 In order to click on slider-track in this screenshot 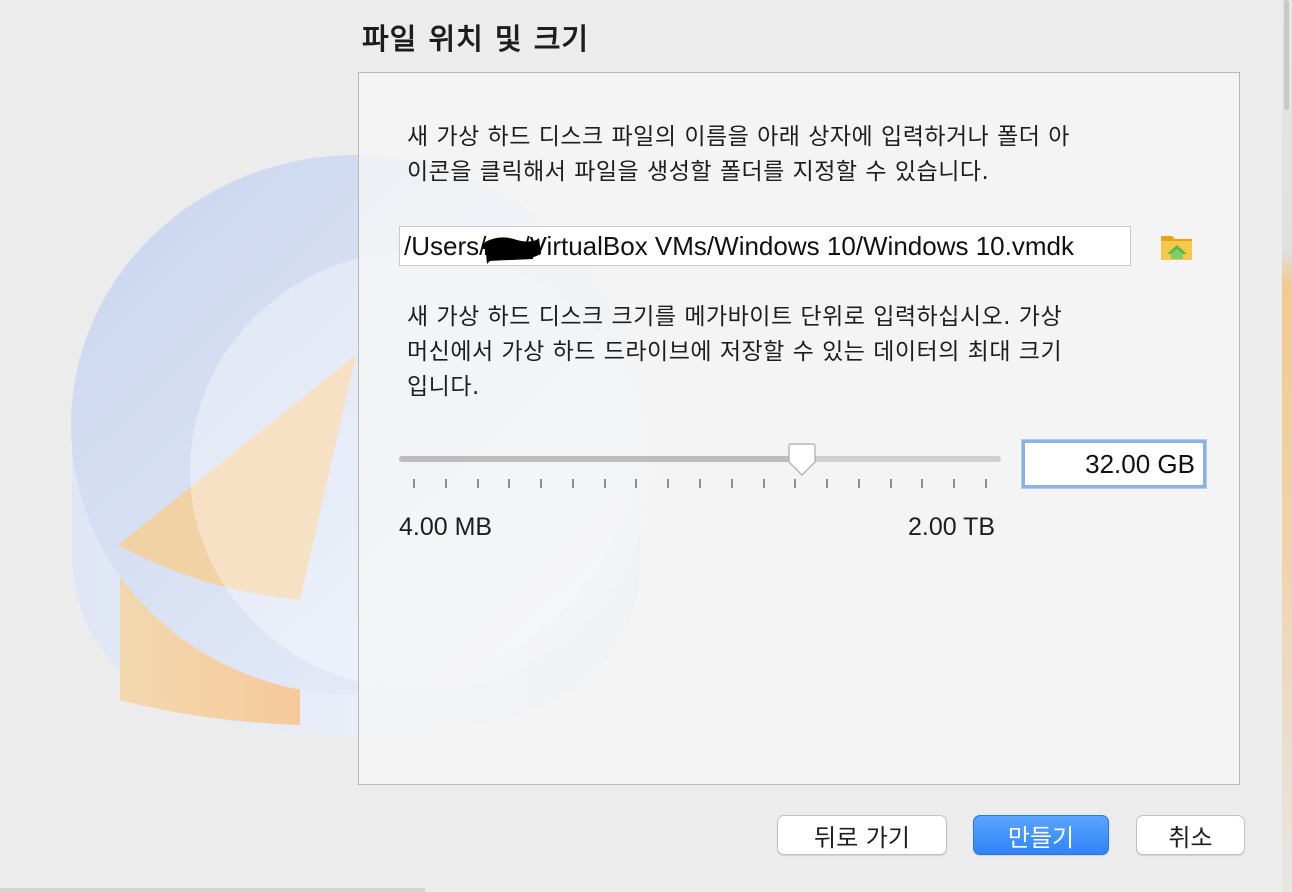, I will do `click(700, 459)`.